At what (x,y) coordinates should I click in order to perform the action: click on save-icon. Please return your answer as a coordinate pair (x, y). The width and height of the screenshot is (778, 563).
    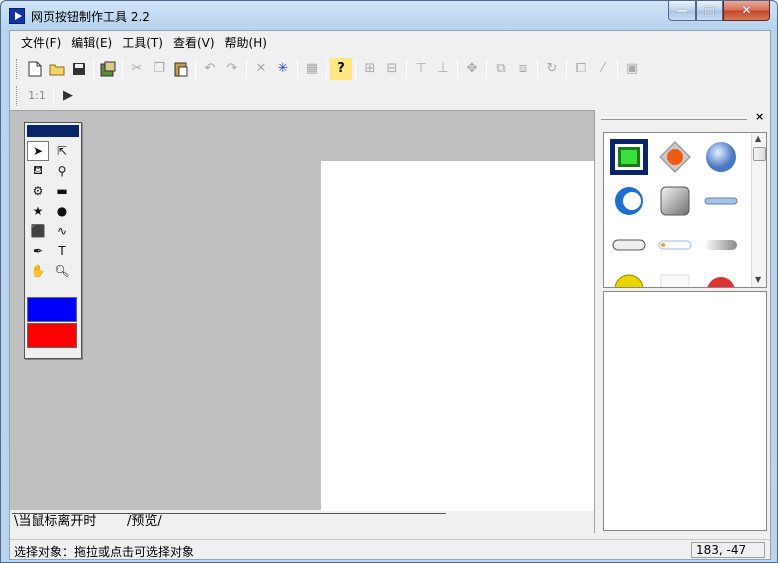
    Looking at the image, I should click on (79, 69).